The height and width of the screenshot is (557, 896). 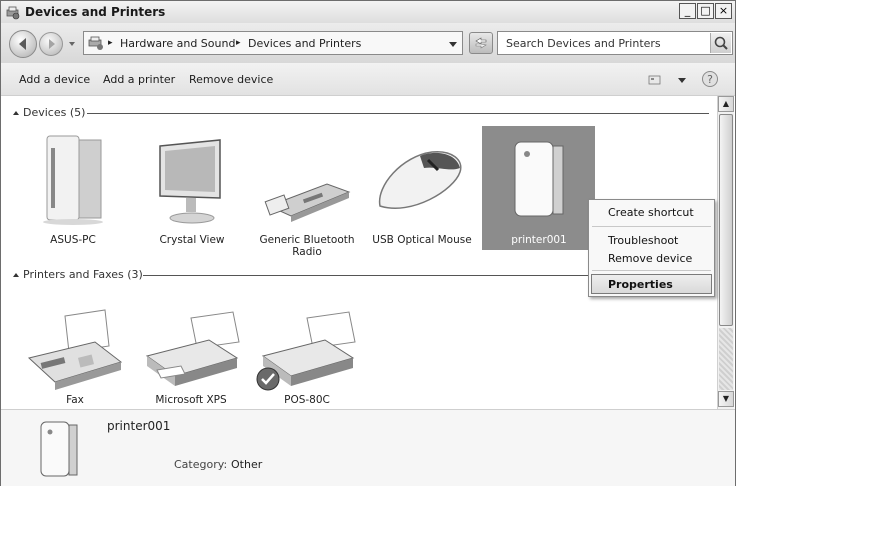 I want to click on device-label: Microsoft XPS, so click(x=191, y=400).